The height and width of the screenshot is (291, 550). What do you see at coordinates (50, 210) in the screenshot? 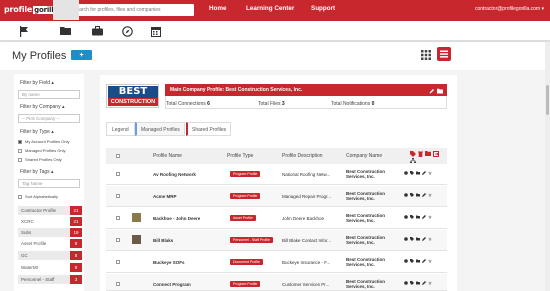
I see `tag-filter-item: Contractor Profile 21` at bounding box center [50, 210].